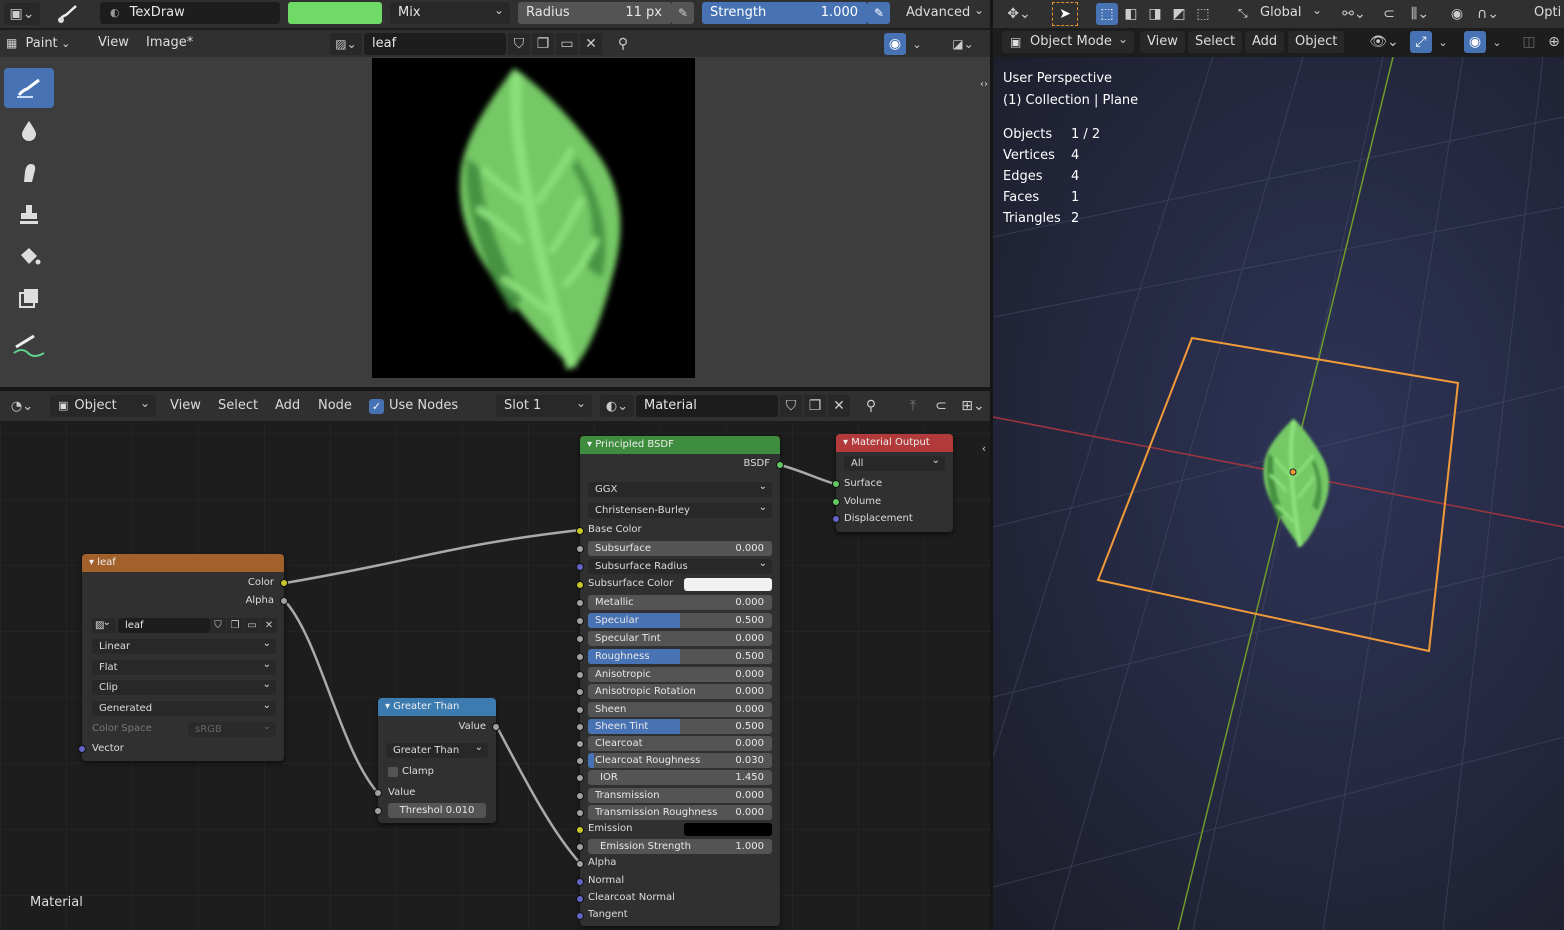  Describe the element at coordinates (580, 675) in the screenshot. I see `anisotropic-socket` at that location.